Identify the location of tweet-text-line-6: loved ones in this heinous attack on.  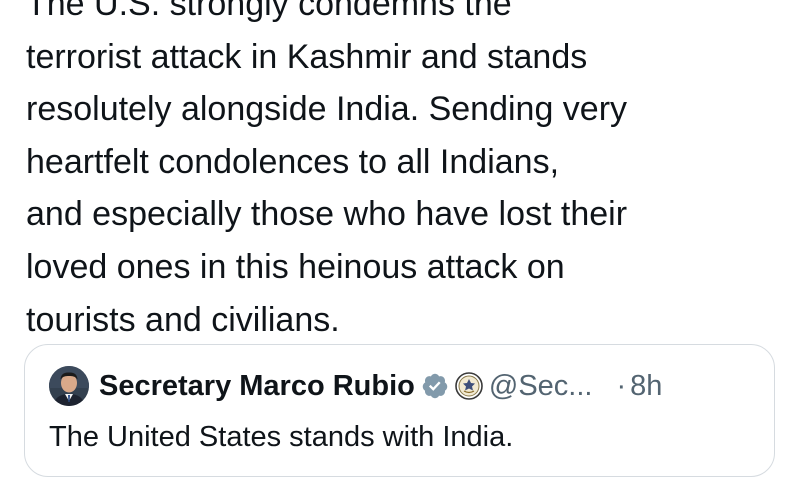
(295, 266).